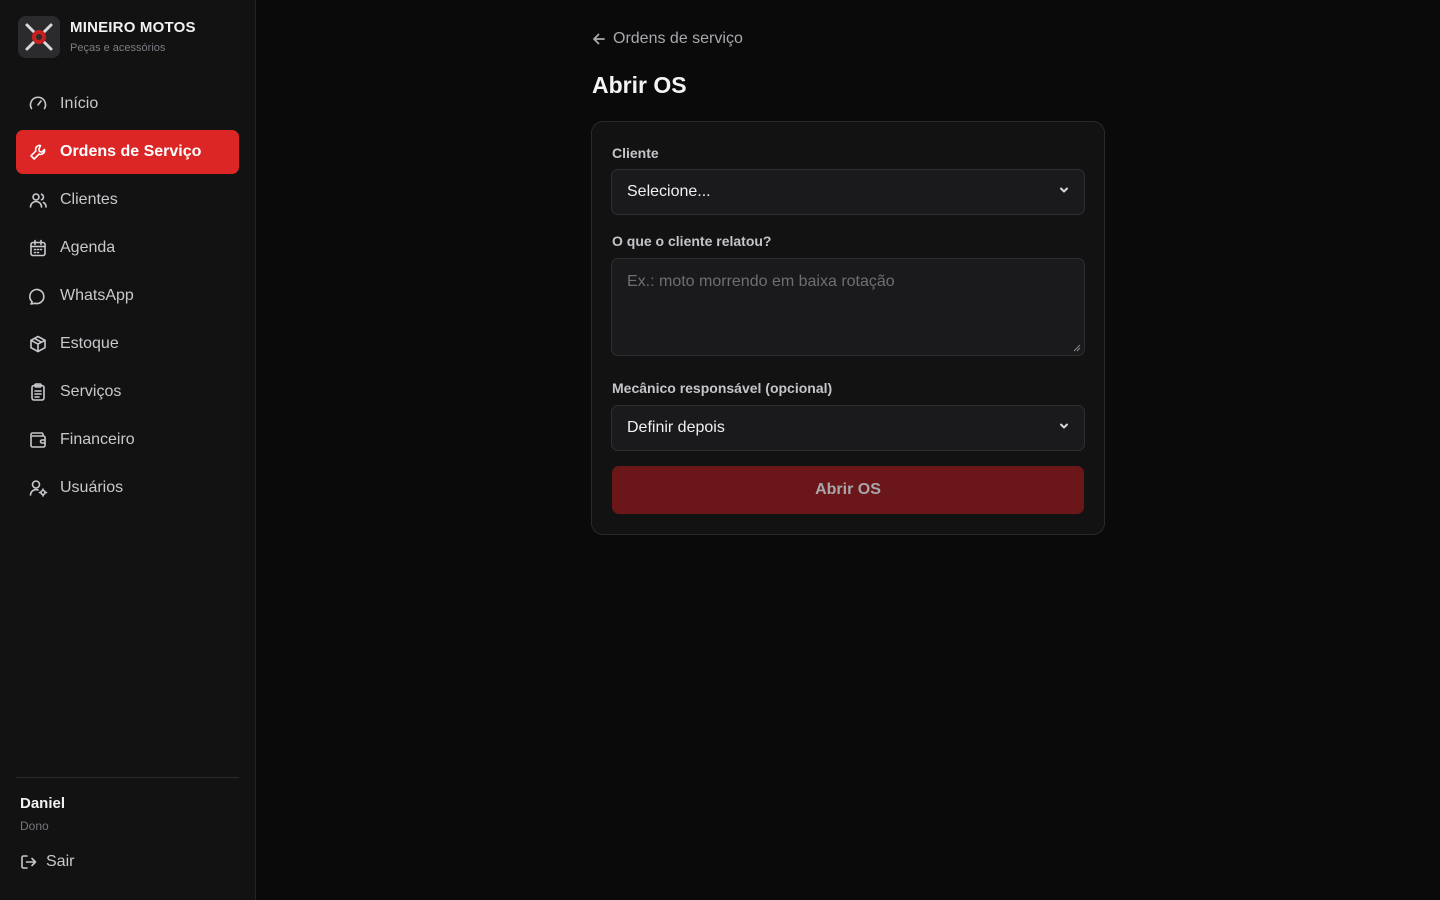  What do you see at coordinates (848, 428) in the screenshot?
I see `mechanic-select: Definir depois` at bounding box center [848, 428].